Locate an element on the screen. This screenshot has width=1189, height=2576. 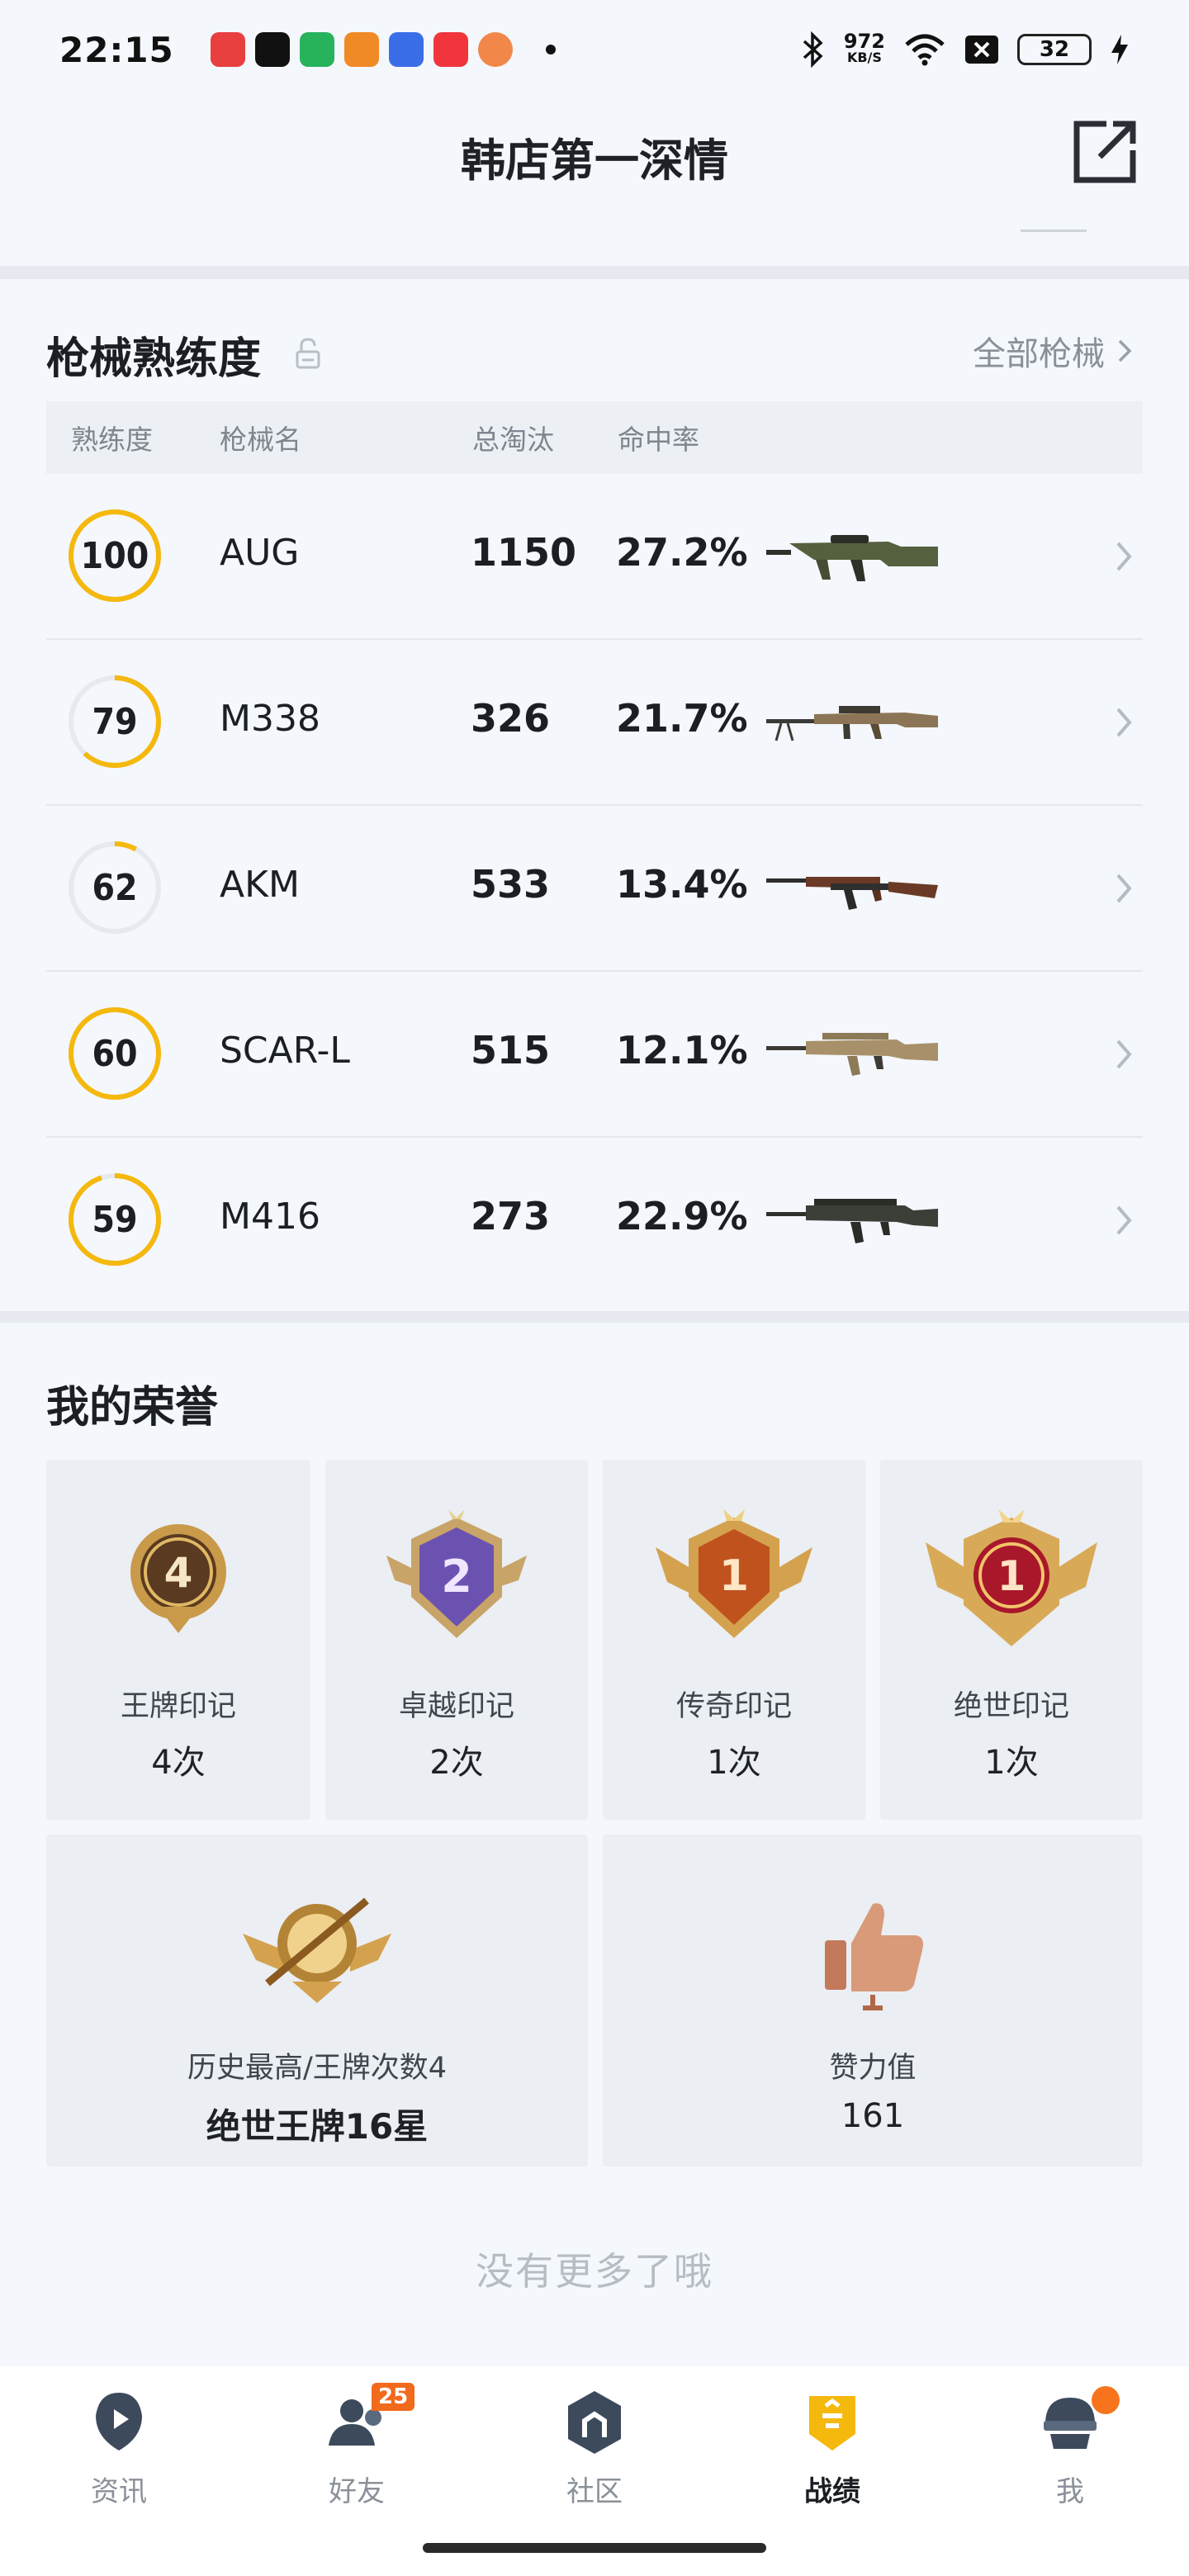
weapon-kills: 1150 is located at coordinates (524, 552).